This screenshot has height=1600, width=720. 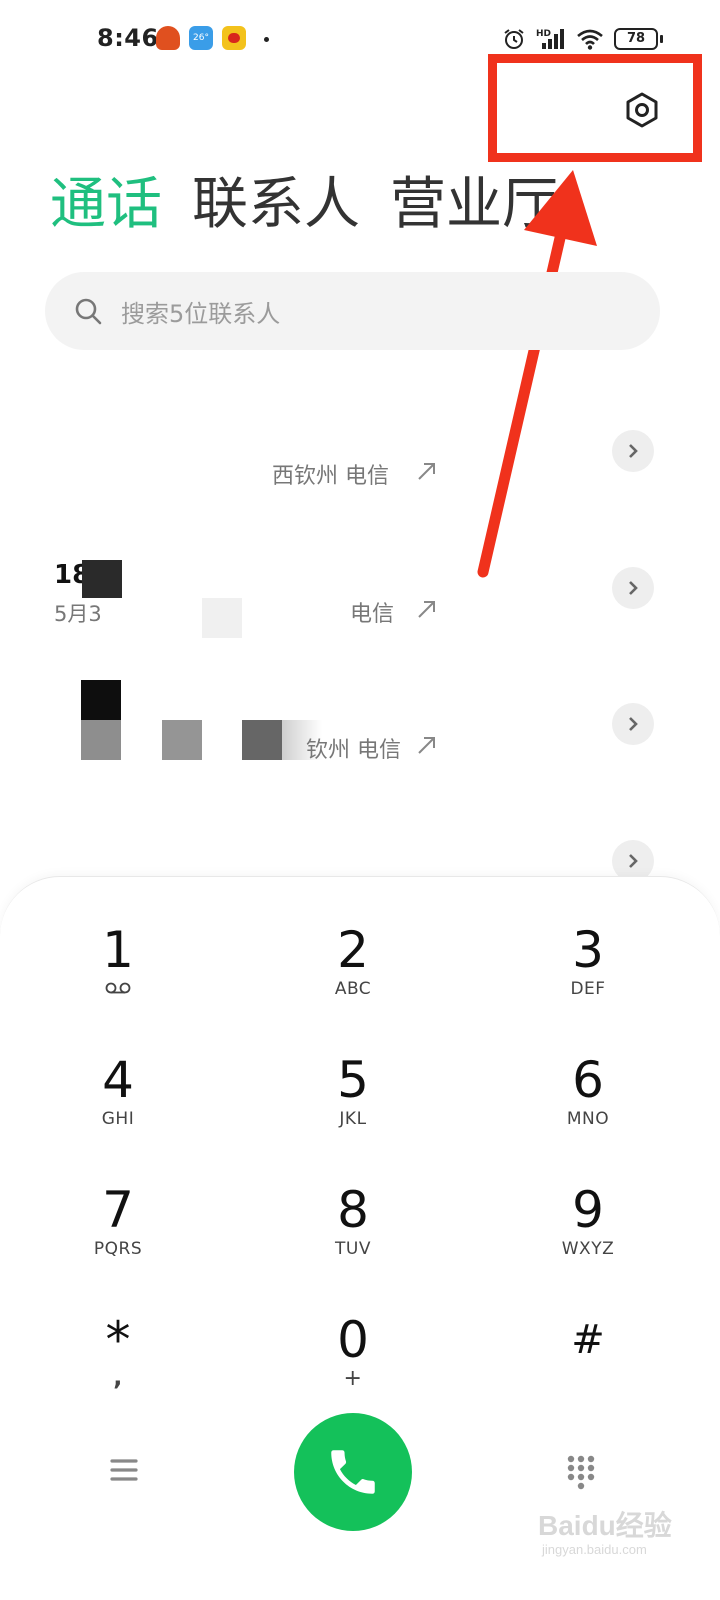 I want to click on tab-service-hall: 营业厅, so click(x=474, y=205).